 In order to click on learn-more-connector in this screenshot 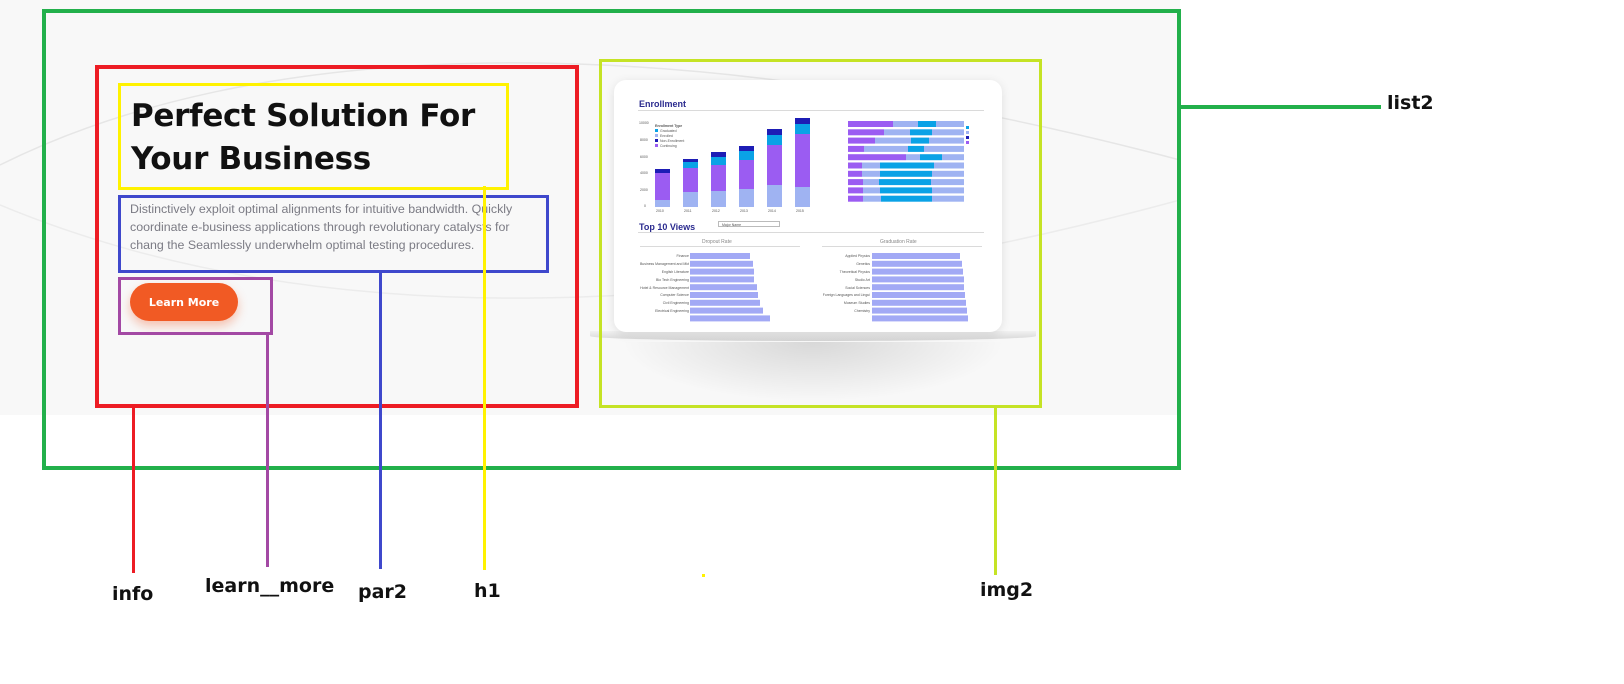, I will do `click(267, 451)`.